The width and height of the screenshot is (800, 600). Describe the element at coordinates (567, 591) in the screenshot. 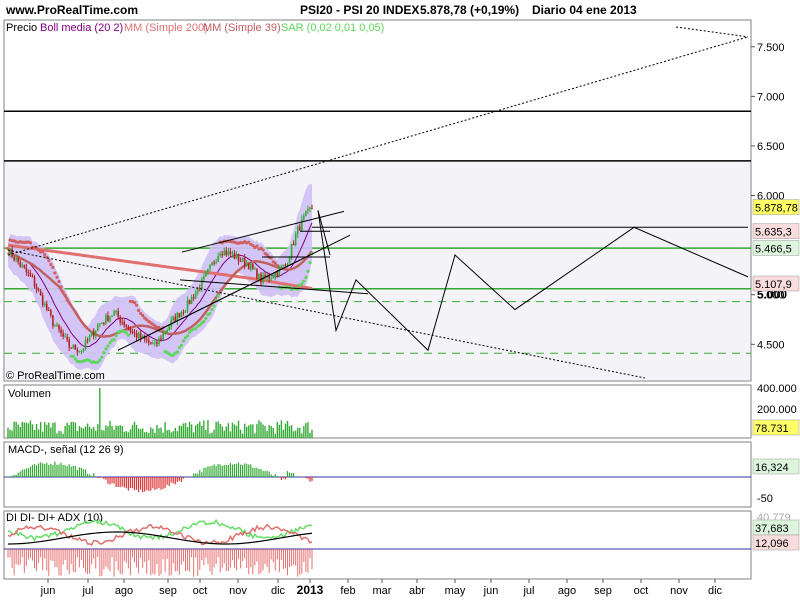

I see `x-label-ago: ago` at that location.